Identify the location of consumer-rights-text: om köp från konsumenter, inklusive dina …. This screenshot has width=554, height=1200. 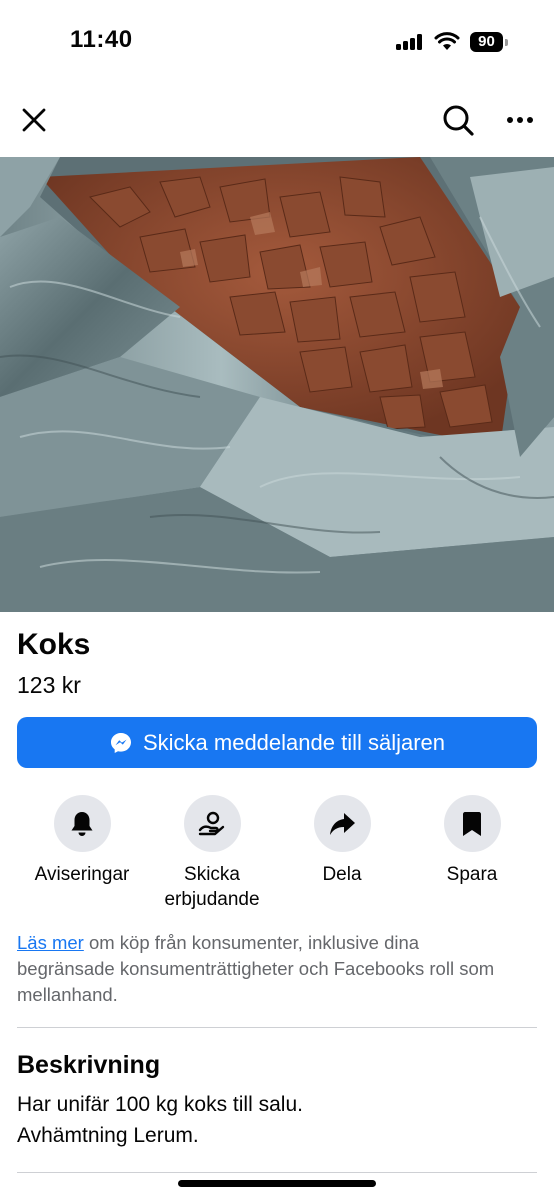
(256, 968).